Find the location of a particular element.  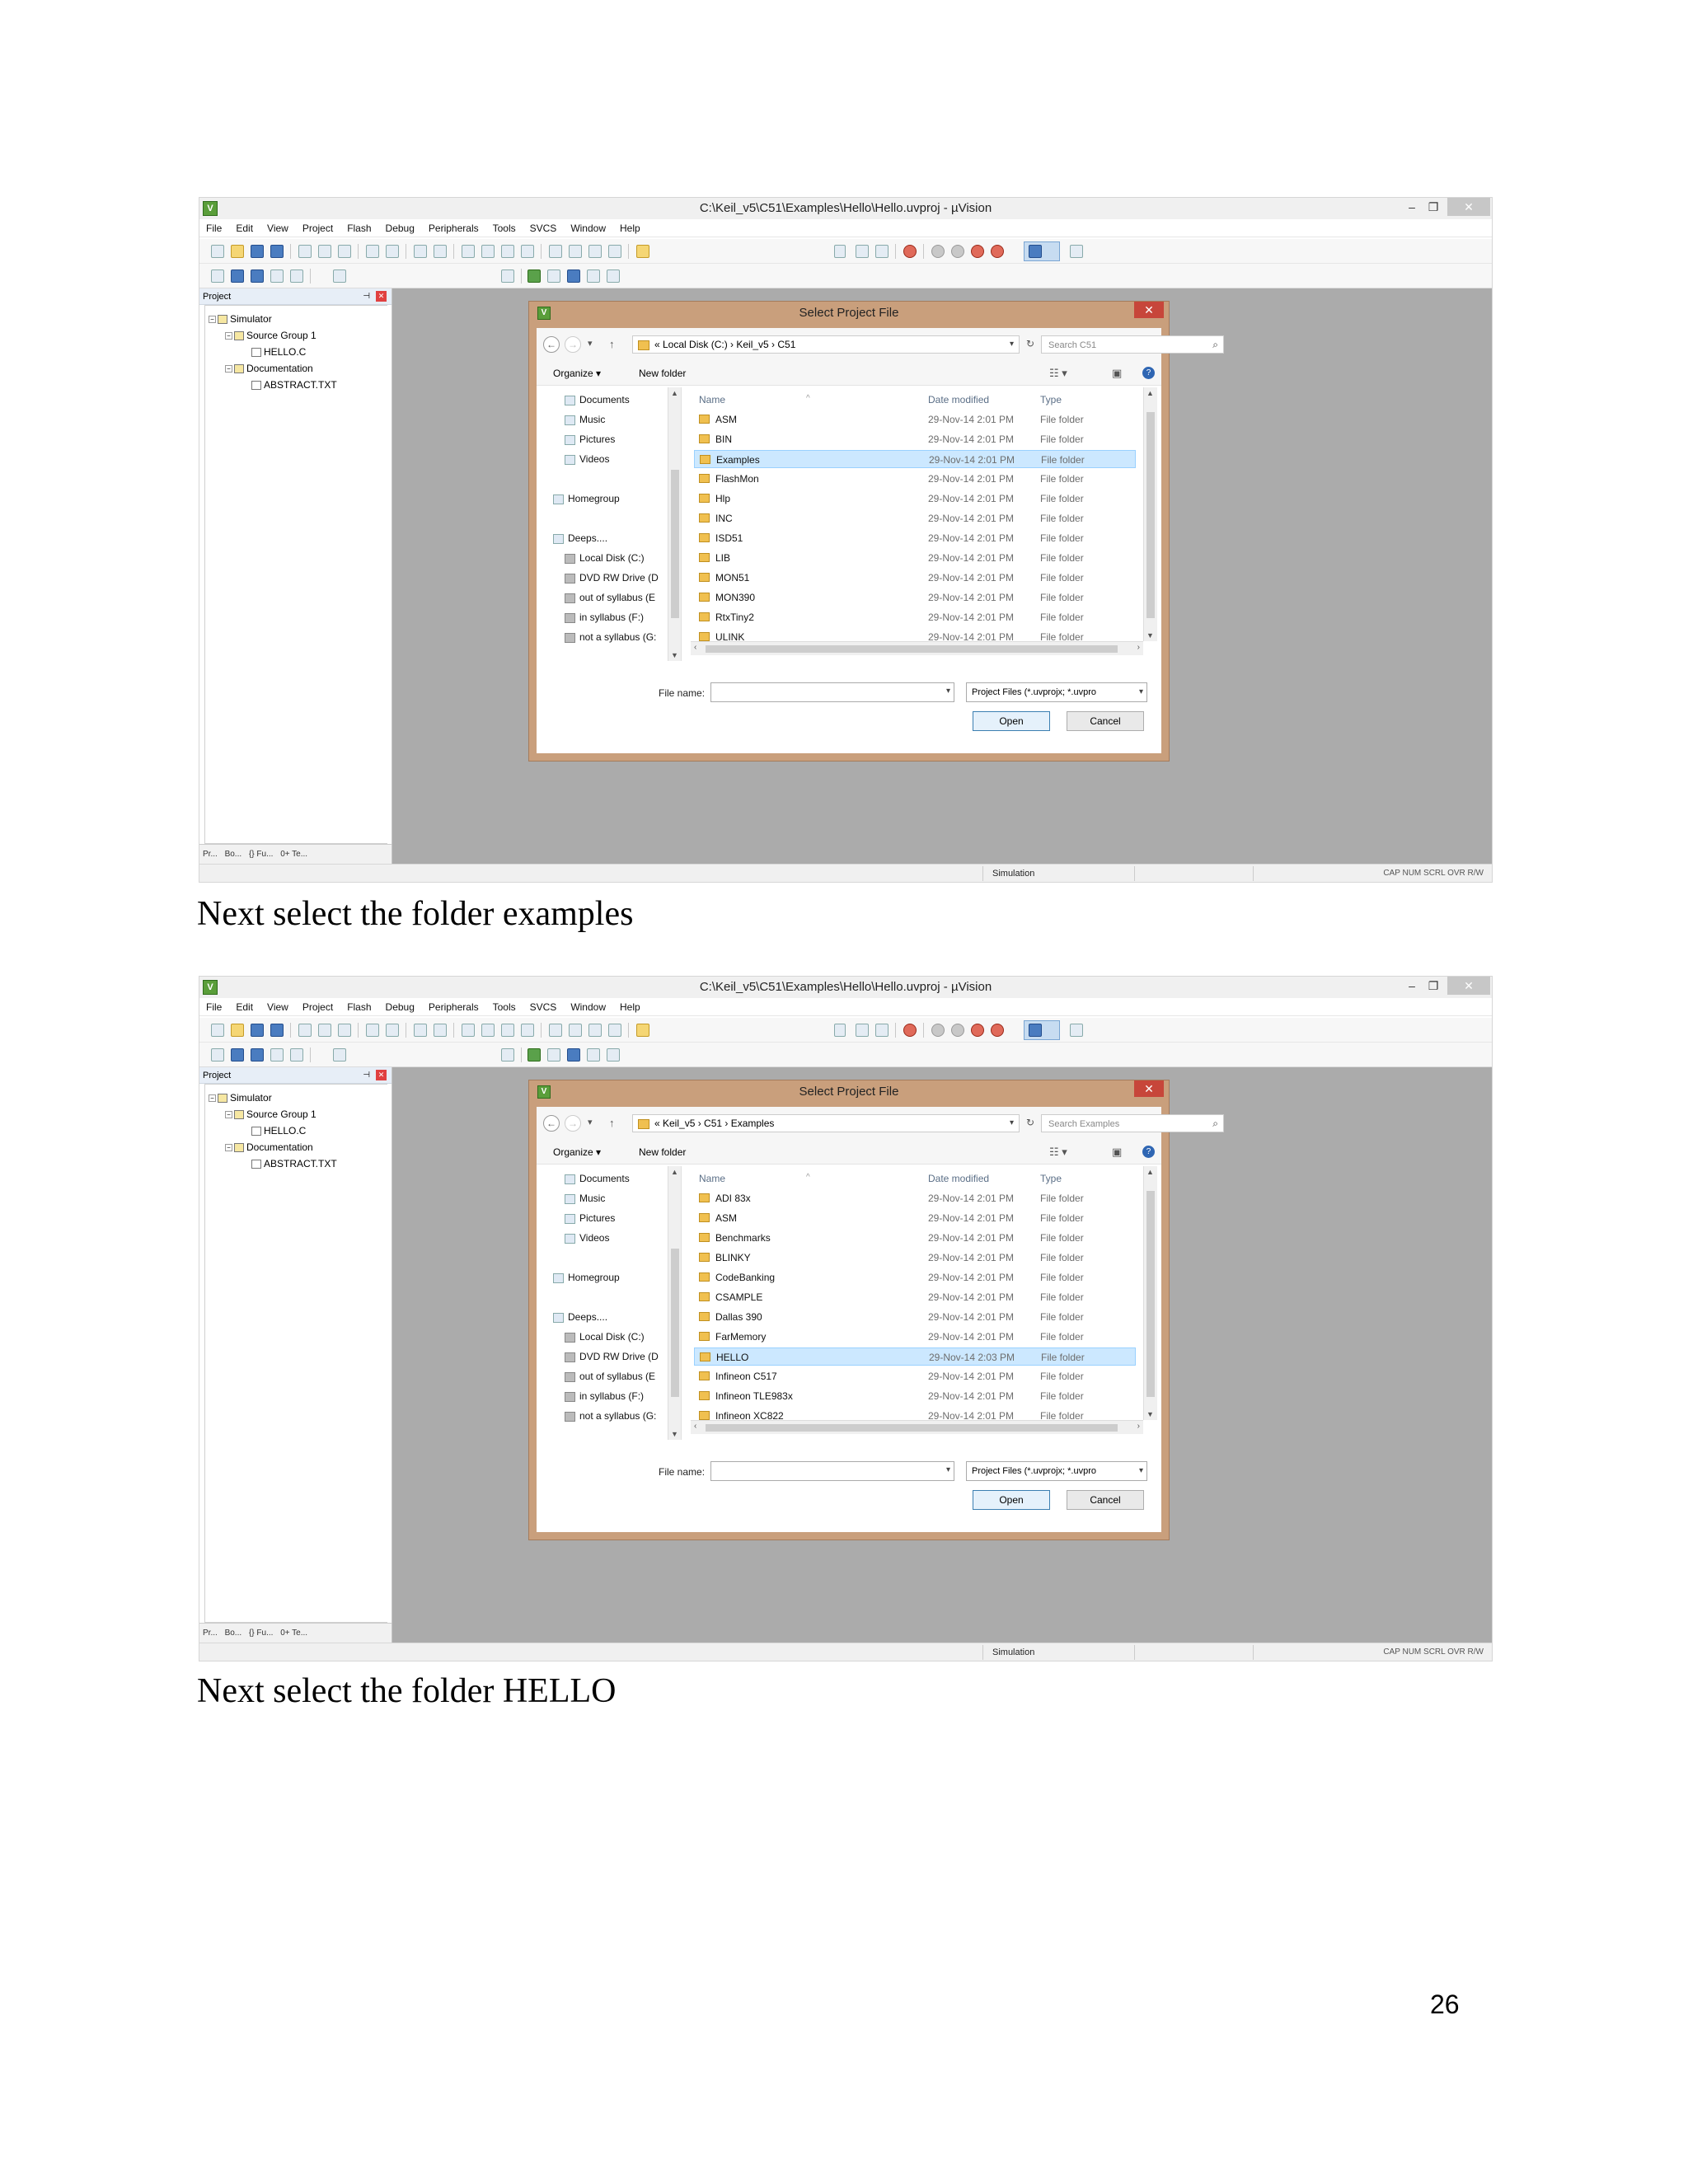

undo-icon is located at coordinates (372, 1030).